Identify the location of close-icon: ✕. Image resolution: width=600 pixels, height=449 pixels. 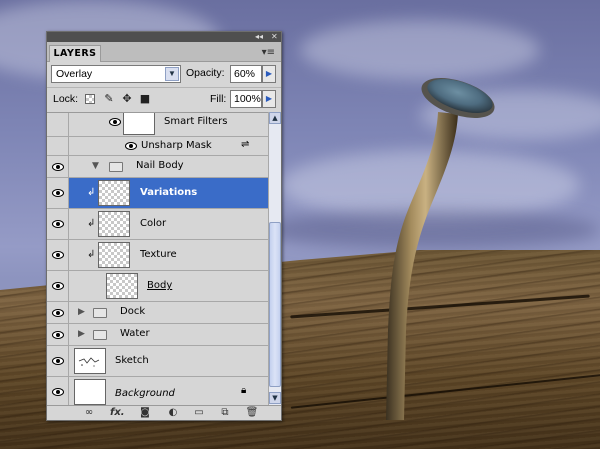
(274, 37).